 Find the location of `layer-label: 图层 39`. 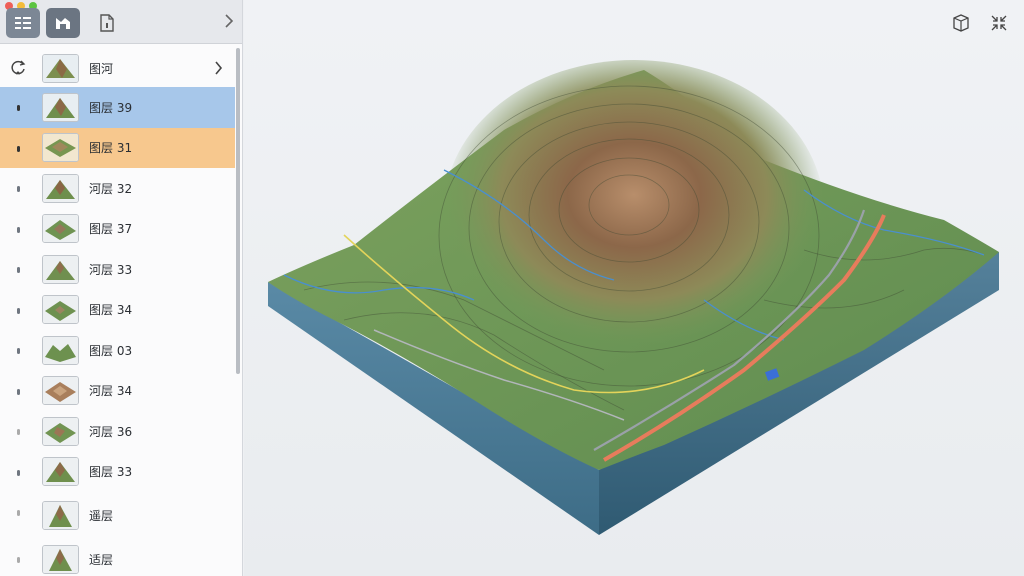

layer-label: 图层 39 is located at coordinates (111, 107).